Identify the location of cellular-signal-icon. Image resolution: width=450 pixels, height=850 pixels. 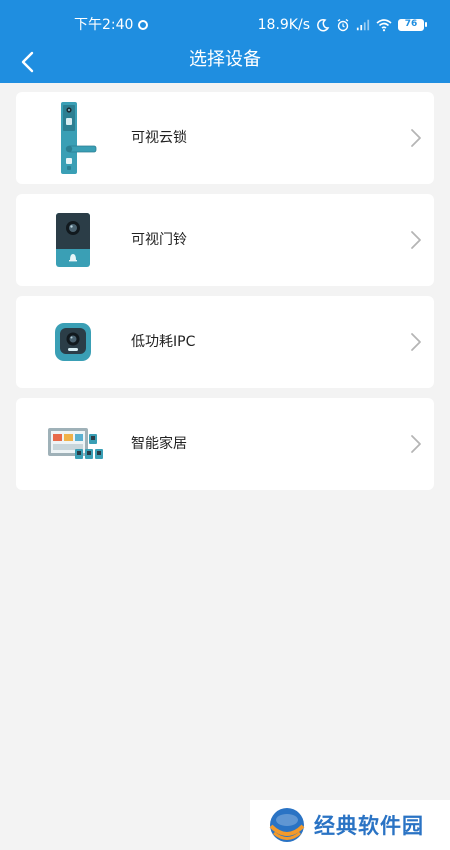
(363, 25).